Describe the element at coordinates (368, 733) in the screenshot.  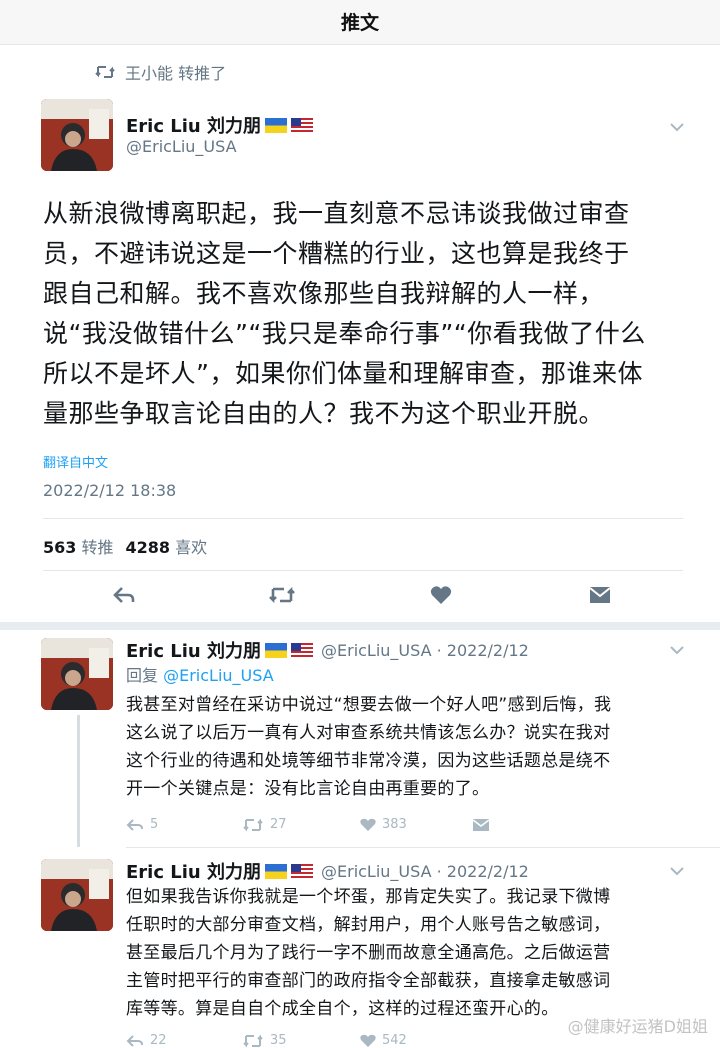
I see `reply-text-line: 这么说了以后万一真有人对审查系统共情该怎么办？说实在我对` at that location.